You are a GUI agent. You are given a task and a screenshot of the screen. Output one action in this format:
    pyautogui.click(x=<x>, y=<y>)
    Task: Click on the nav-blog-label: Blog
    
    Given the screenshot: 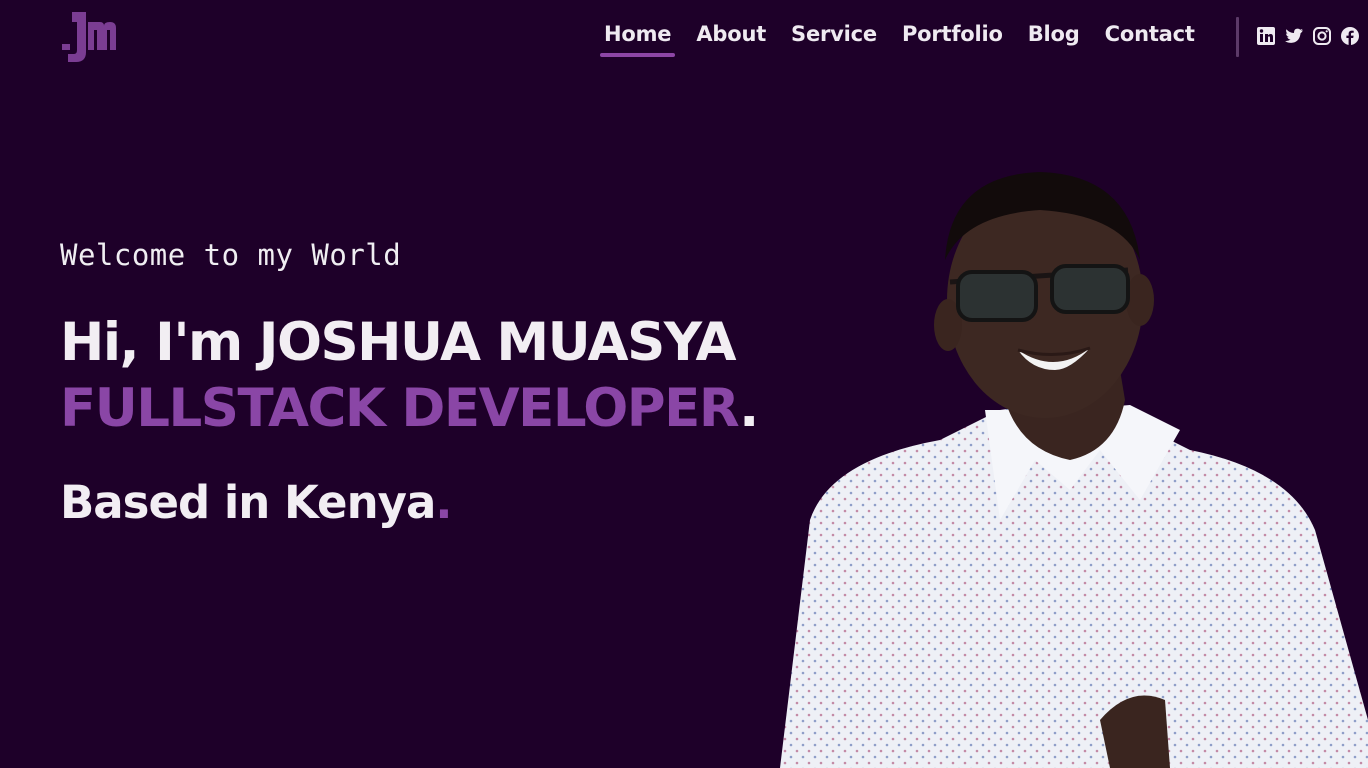 What is the action you would take?
    pyautogui.click(x=1053, y=34)
    